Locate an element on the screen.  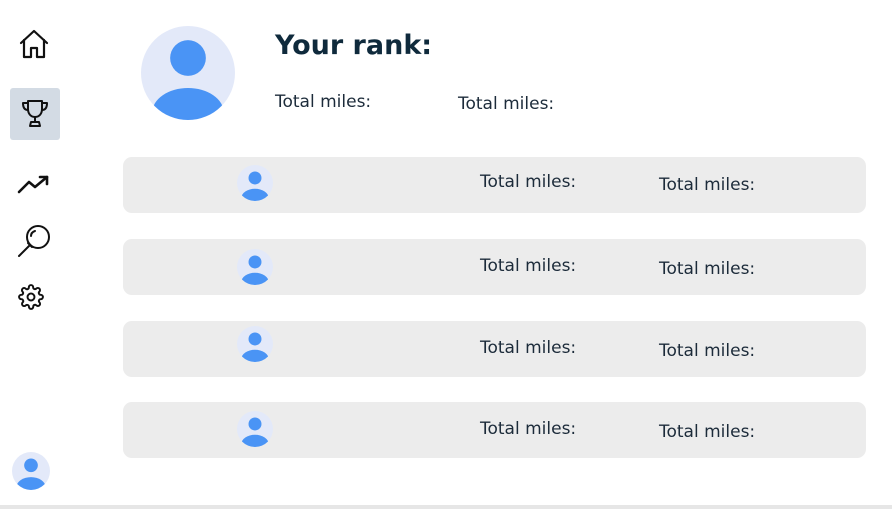
my-total-miles-value: Total miles: is located at coordinates (506, 104).